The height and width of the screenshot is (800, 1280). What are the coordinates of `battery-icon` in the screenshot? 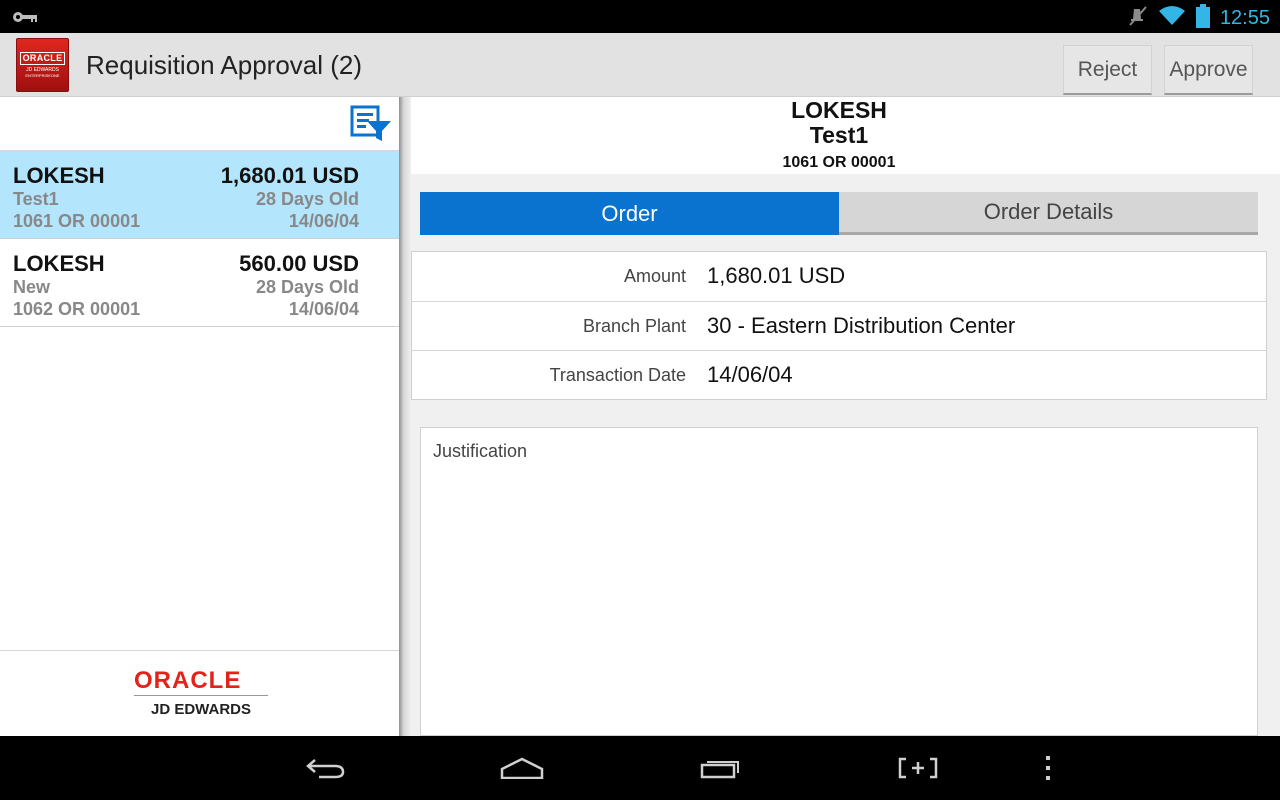 It's located at (1202, 18).